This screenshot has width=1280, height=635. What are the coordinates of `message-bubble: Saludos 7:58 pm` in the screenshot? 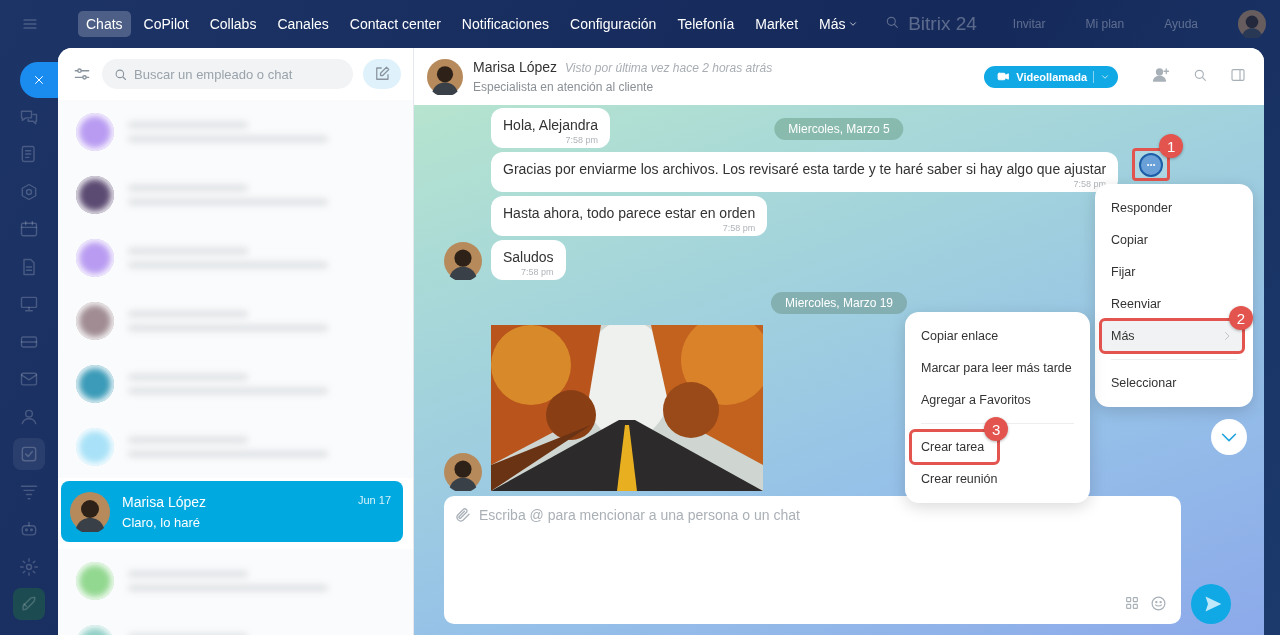 It's located at (528, 260).